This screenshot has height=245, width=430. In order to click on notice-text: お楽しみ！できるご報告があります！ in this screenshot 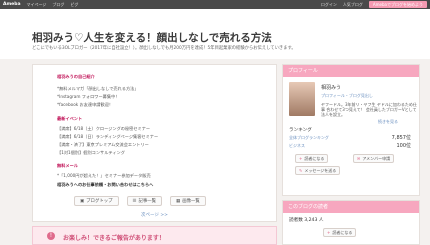, I will do `click(114, 238)`.